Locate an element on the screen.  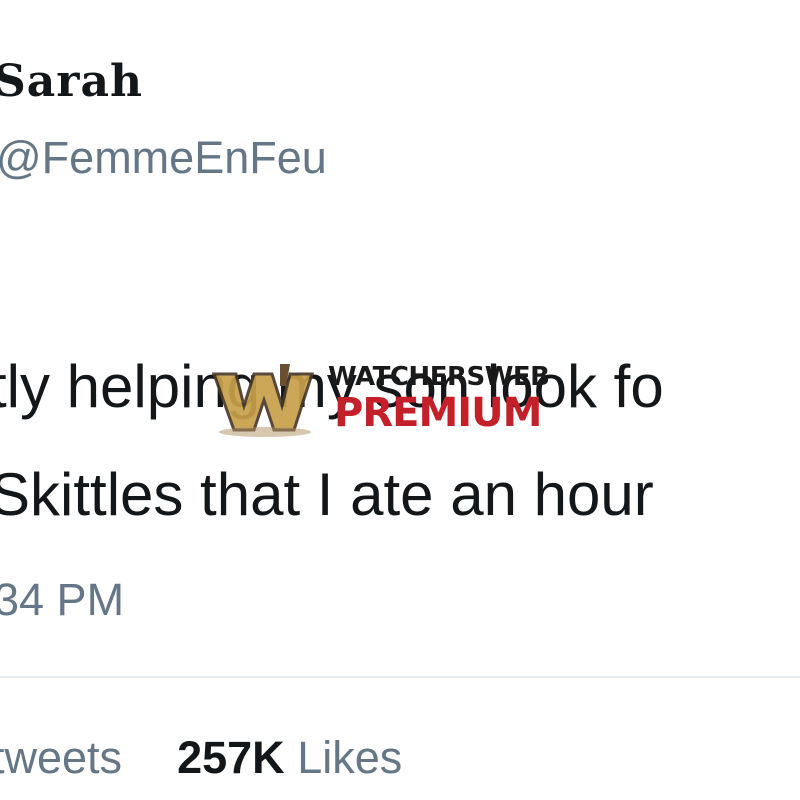
tweet-stats: tweets 257K Likes is located at coordinates (201, 758).